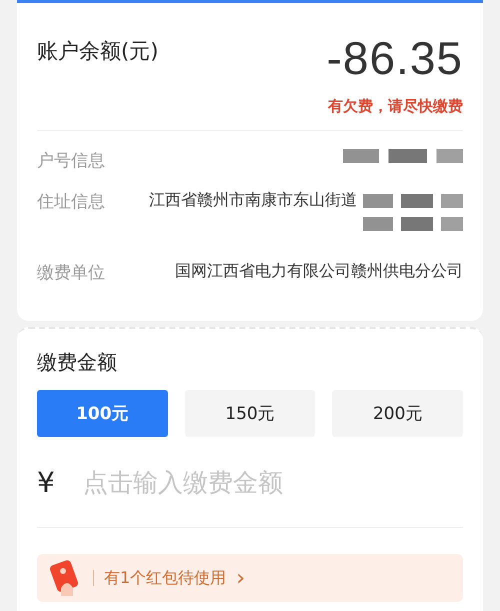  What do you see at coordinates (398, 413) in the screenshot?
I see `amount-option: 200元` at bounding box center [398, 413].